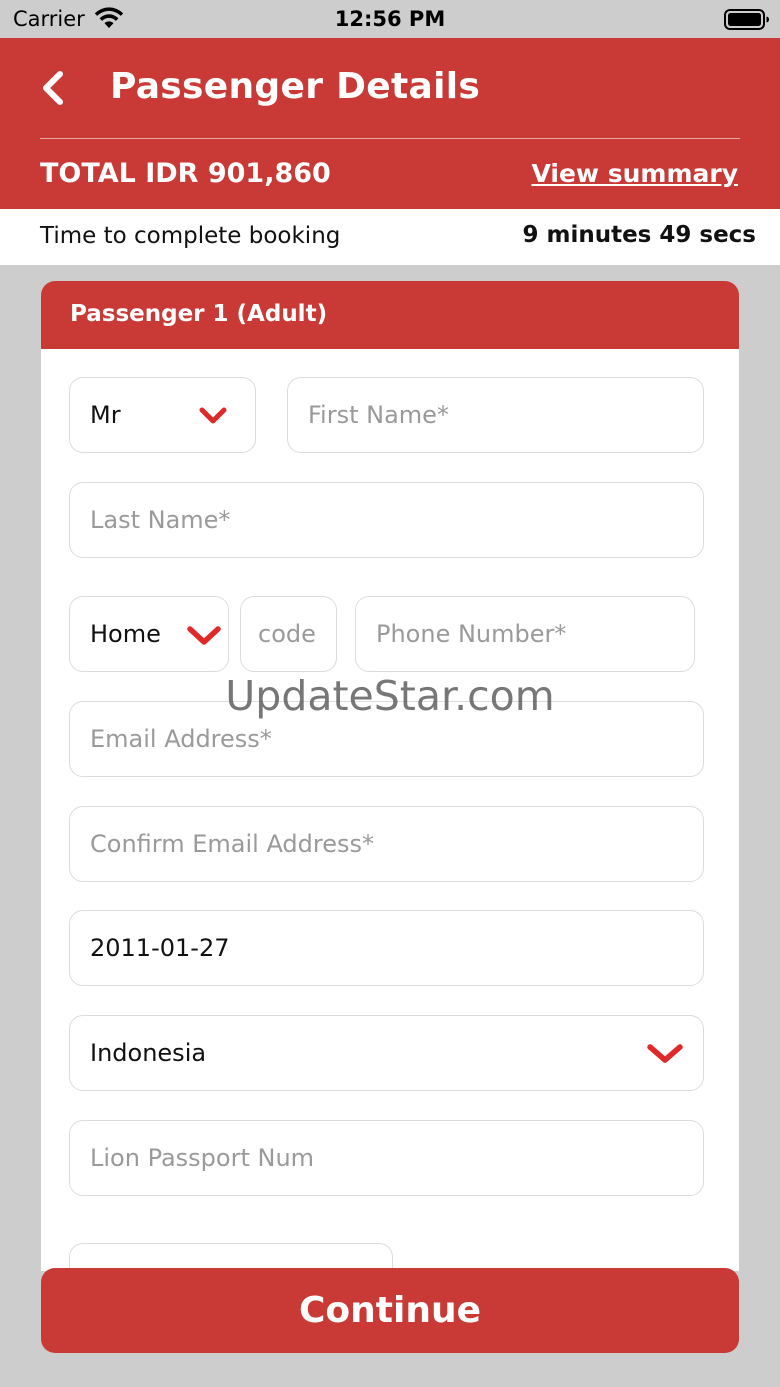 The height and width of the screenshot is (1387, 780). I want to click on country-code-placeholder: code, so click(287, 634).